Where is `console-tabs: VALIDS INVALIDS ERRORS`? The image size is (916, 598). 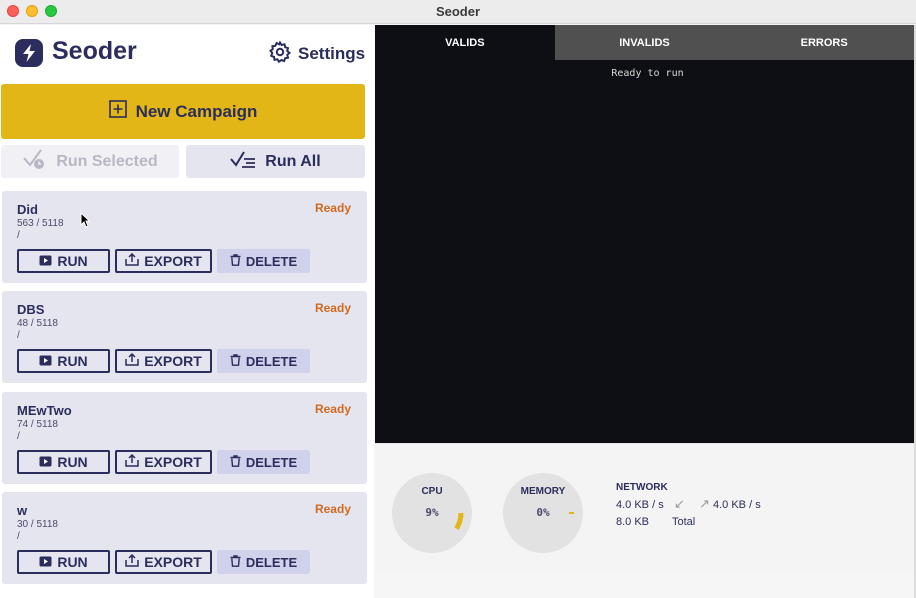 console-tabs: VALIDS INVALIDS ERRORS is located at coordinates (644, 42).